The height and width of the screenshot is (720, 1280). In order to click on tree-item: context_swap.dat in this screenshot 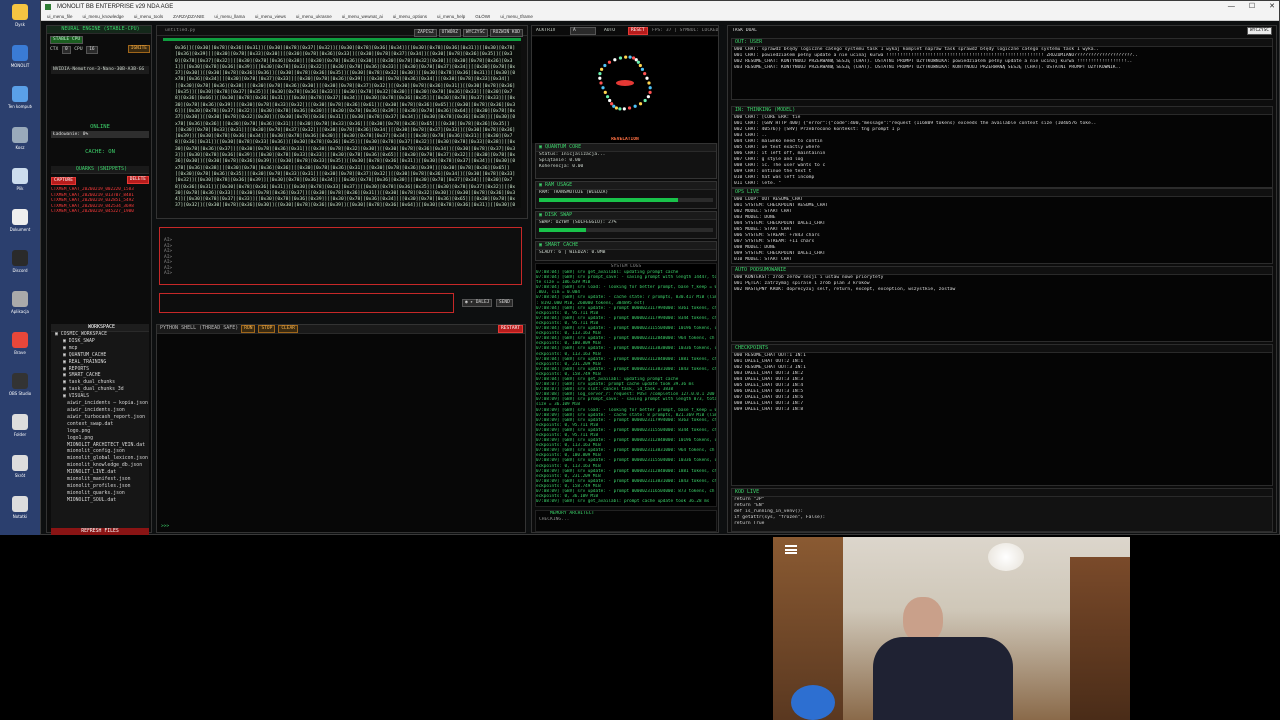, I will do `click(100, 425)`.